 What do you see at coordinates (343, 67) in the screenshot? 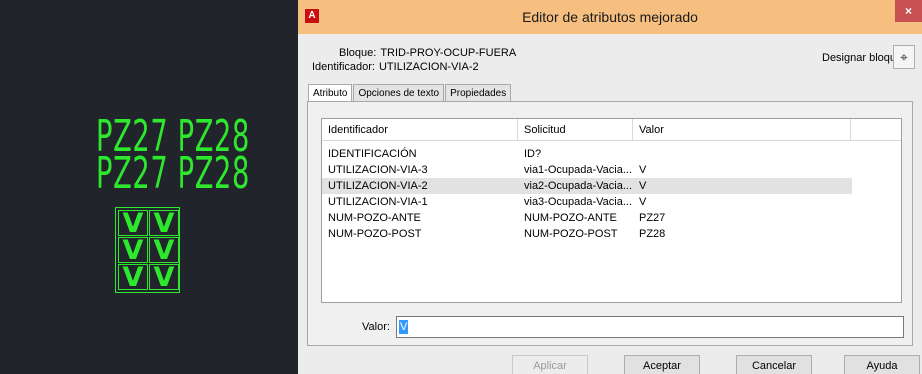
I see `identificador-label: Identificador:` at bounding box center [343, 67].